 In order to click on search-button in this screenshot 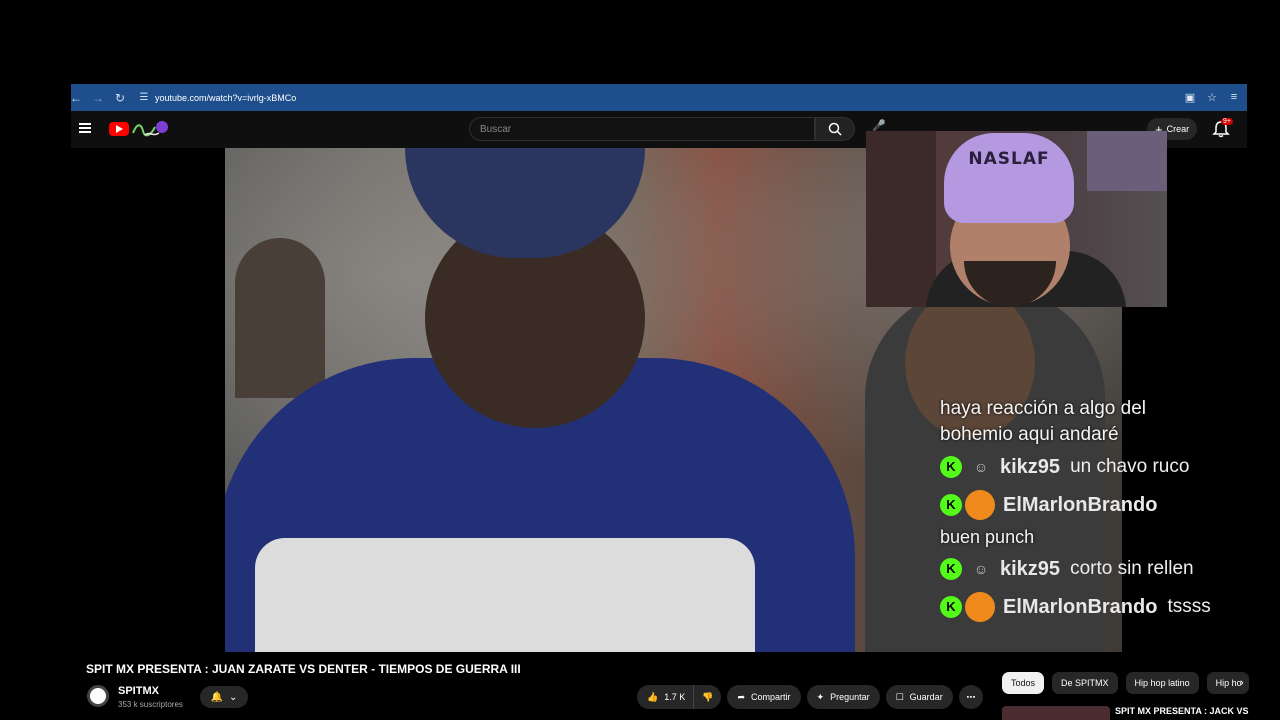, I will do `click(835, 129)`.